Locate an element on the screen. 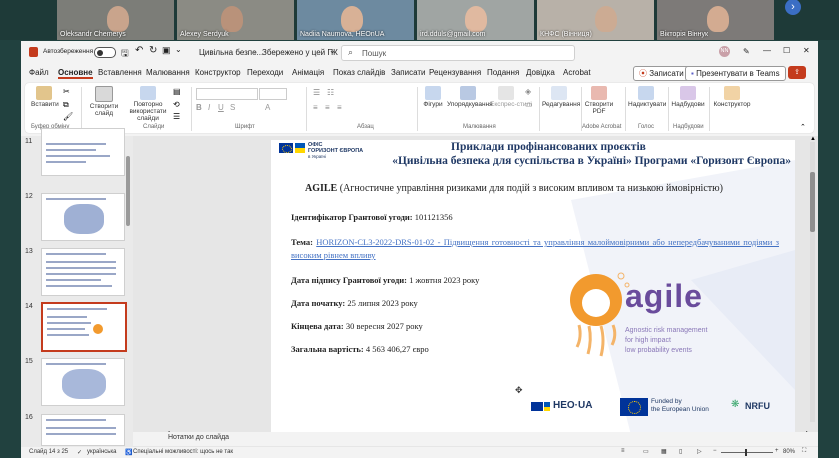 The width and height of the screenshot is (839, 458). align-right-icon: ≡ is located at coordinates (339, 107).